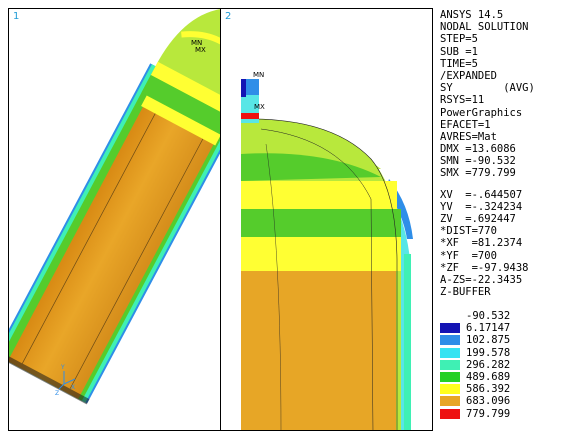 Image resolution: width=588 pixels, height=448 pixels. I want to click on legend-value: 6.17147, so click(488, 328).